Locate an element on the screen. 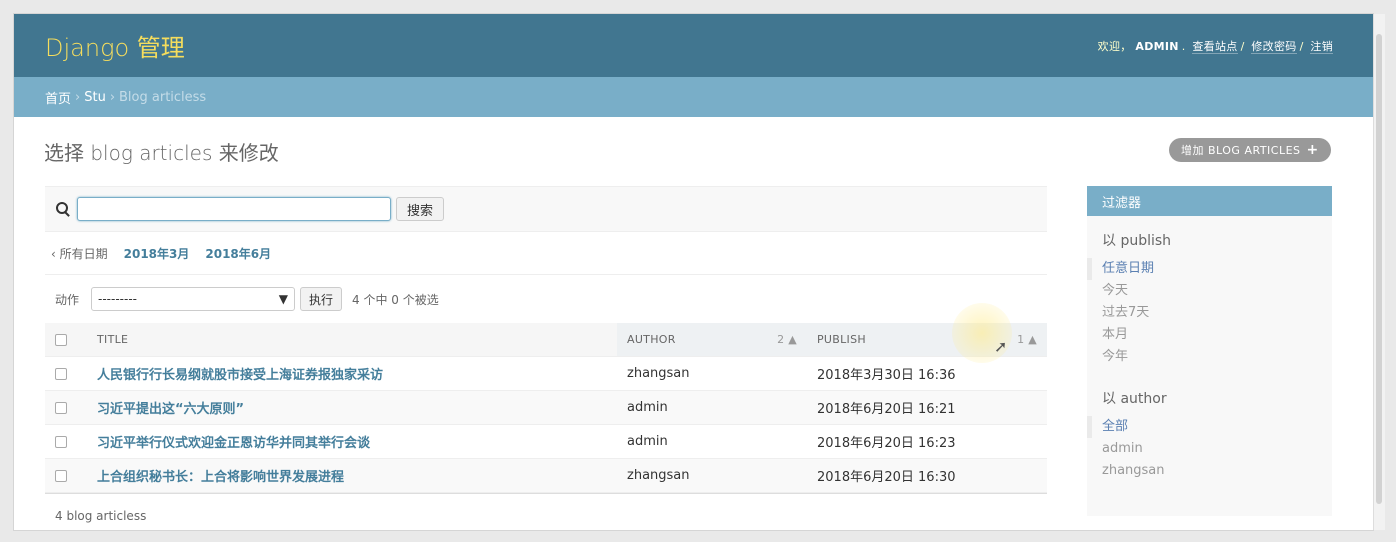 The width and height of the screenshot is (1396, 542). filter-list-author: 全部 admin zhangsan is located at coordinates (1209, 452).